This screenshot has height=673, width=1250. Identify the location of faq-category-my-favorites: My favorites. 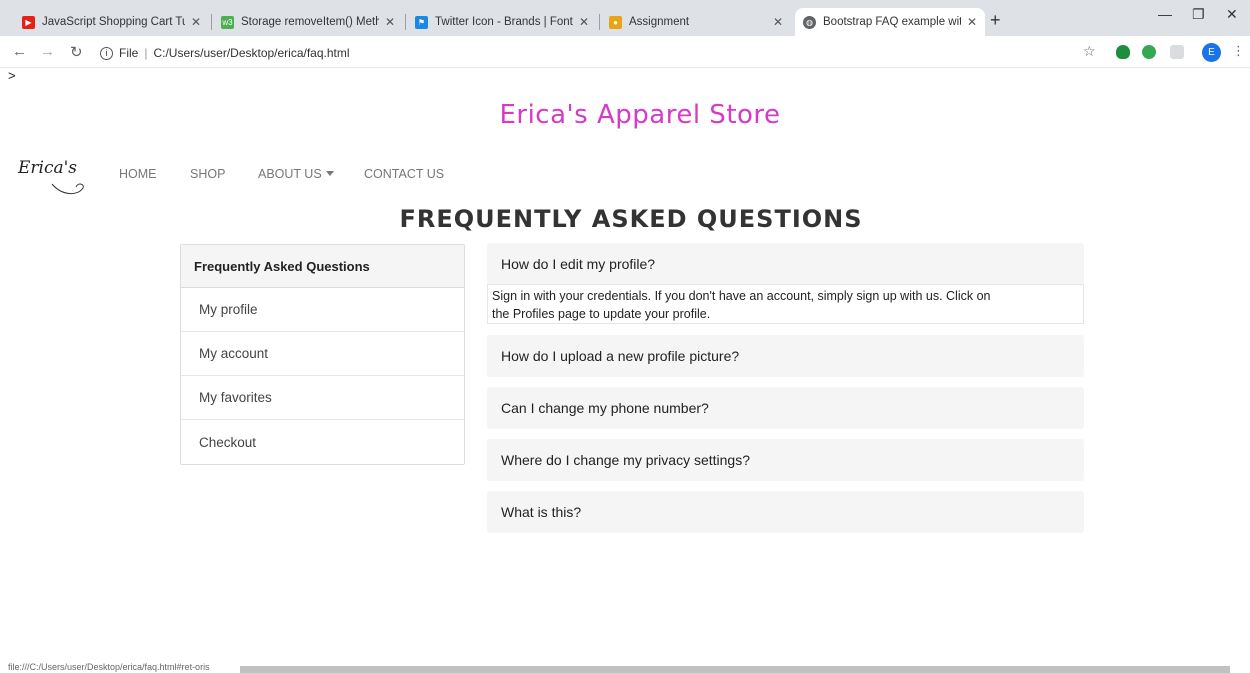
(322, 398).